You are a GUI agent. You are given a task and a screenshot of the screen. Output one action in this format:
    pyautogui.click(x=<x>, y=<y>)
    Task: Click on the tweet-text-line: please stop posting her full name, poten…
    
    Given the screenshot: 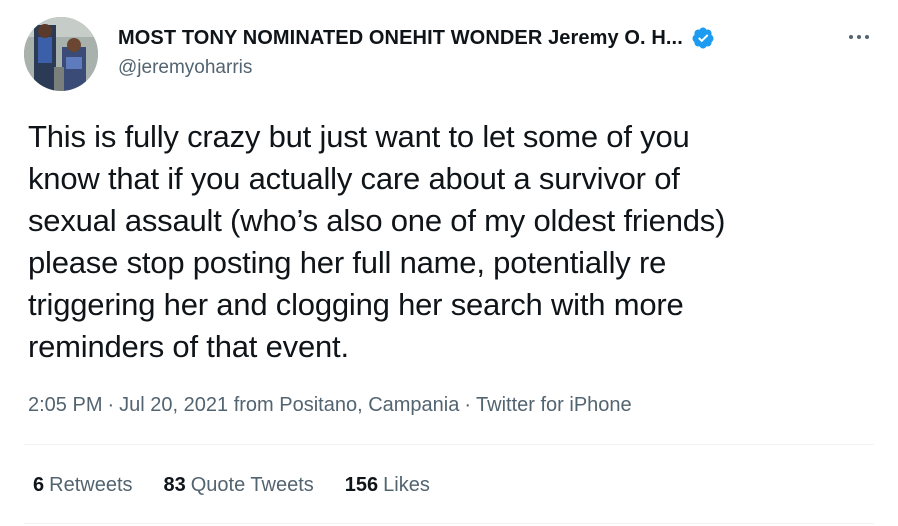 What is the action you would take?
    pyautogui.click(x=347, y=262)
    